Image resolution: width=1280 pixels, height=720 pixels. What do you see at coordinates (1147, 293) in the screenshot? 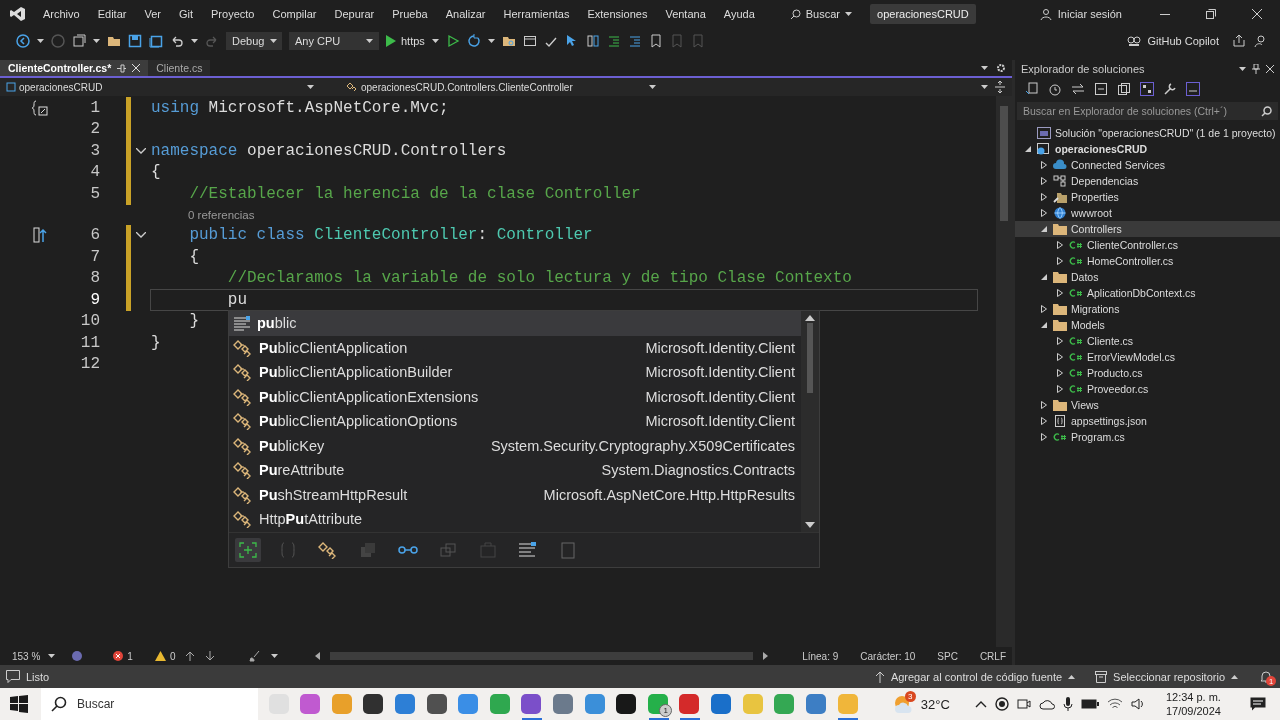
I see `tree-item: AplicationDbContext.cs` at bounding box center [1147, 293].